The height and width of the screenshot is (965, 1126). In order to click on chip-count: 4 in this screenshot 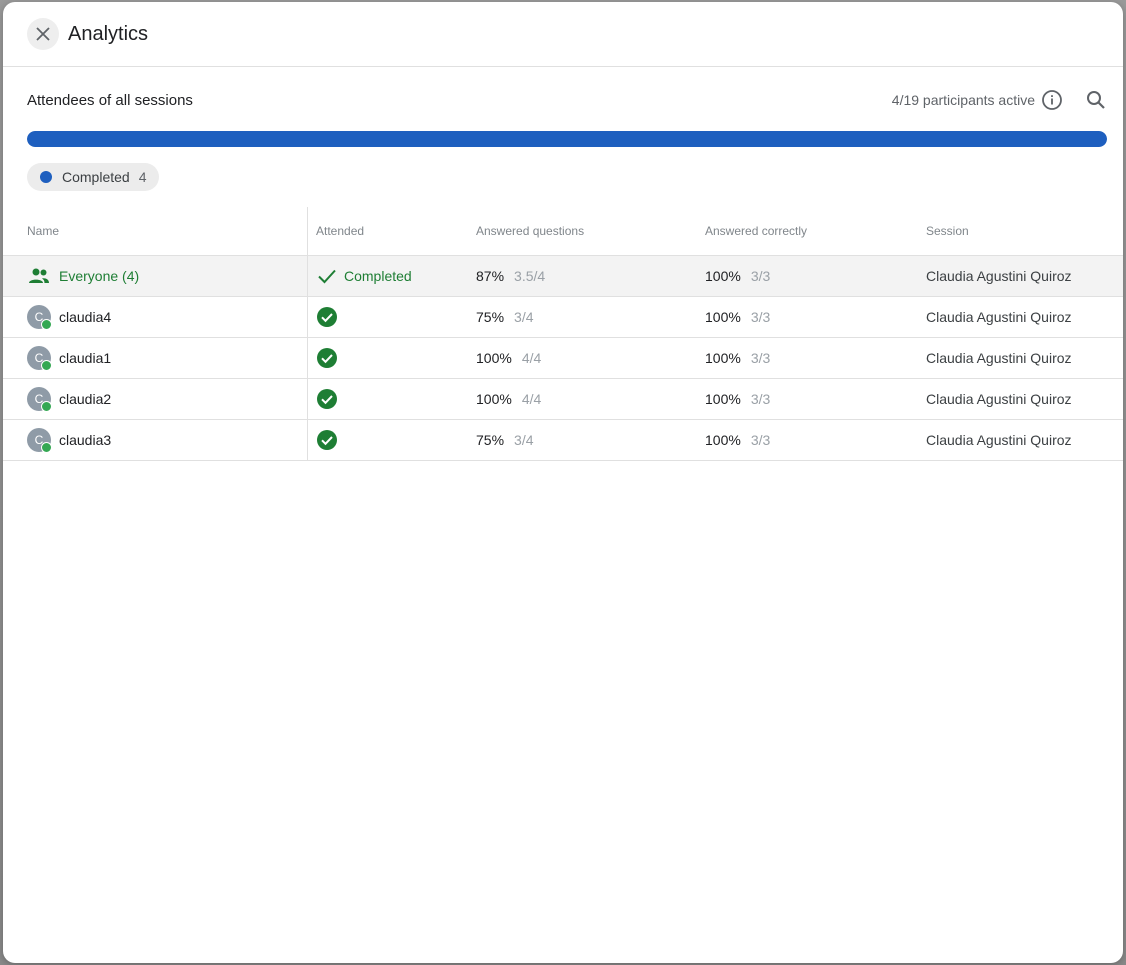, I will do `click(142, 177)`.